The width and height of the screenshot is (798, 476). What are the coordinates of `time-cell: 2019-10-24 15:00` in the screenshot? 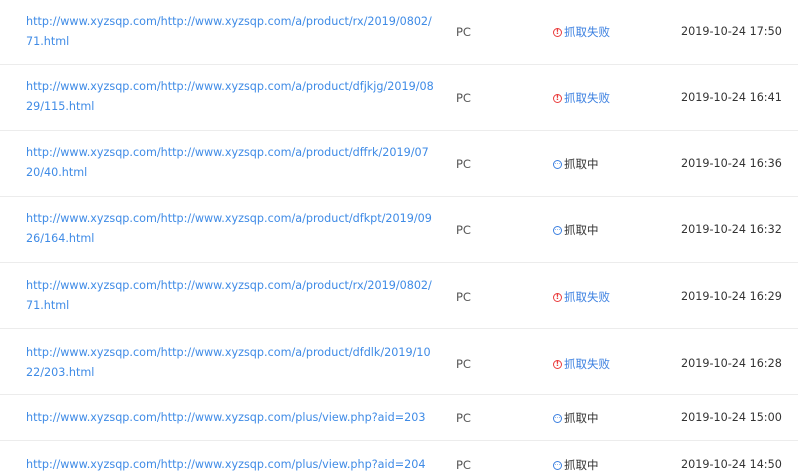 It's located at (731, 417).